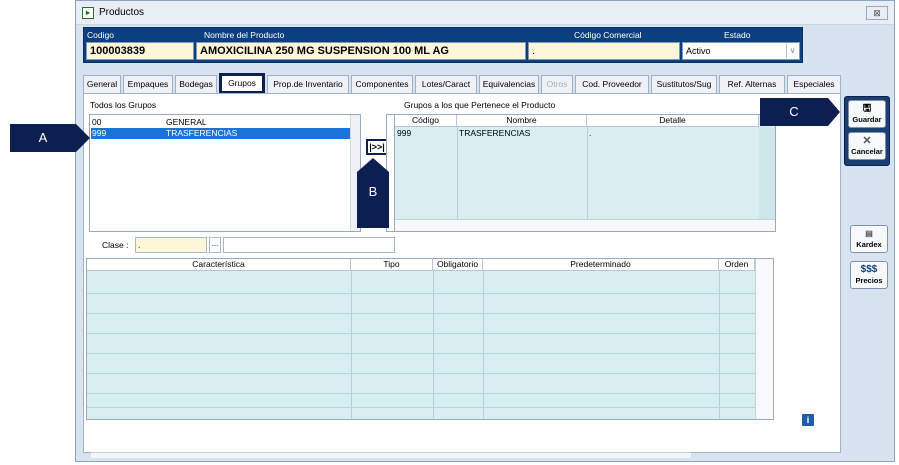 This screenshot has width=899, height=465. What do you see at coordinates (867, 131) in the screenshot?
I see `side-toolbar: 🖫 Guardar ✕ Cancelar` at bounding box center [867, 131].